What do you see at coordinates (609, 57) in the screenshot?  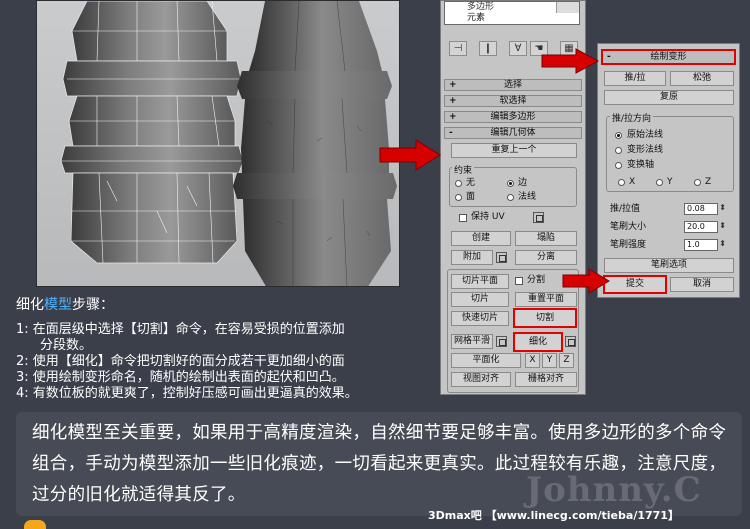 I see `rollout-sign: -` at bounding box center [609, 57].